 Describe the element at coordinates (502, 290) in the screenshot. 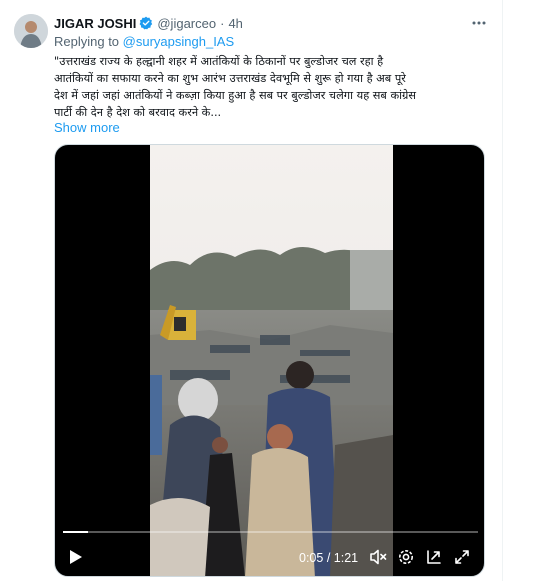

I see `timeline-divider` at that location.